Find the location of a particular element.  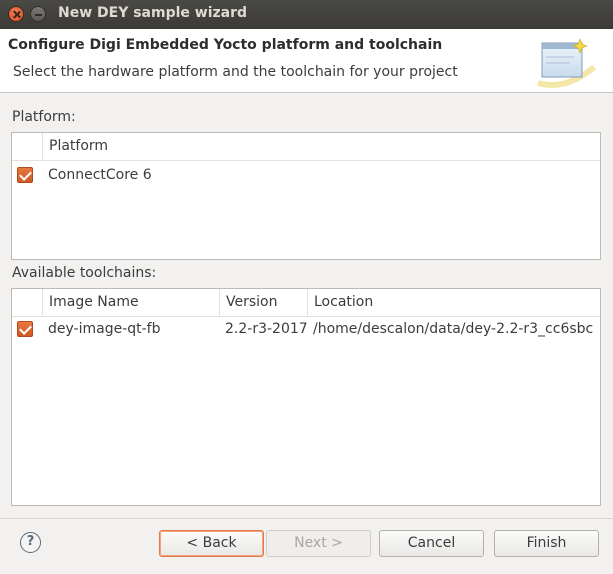

column-header-image-name: Image Name is located at coordinates (130, 303).